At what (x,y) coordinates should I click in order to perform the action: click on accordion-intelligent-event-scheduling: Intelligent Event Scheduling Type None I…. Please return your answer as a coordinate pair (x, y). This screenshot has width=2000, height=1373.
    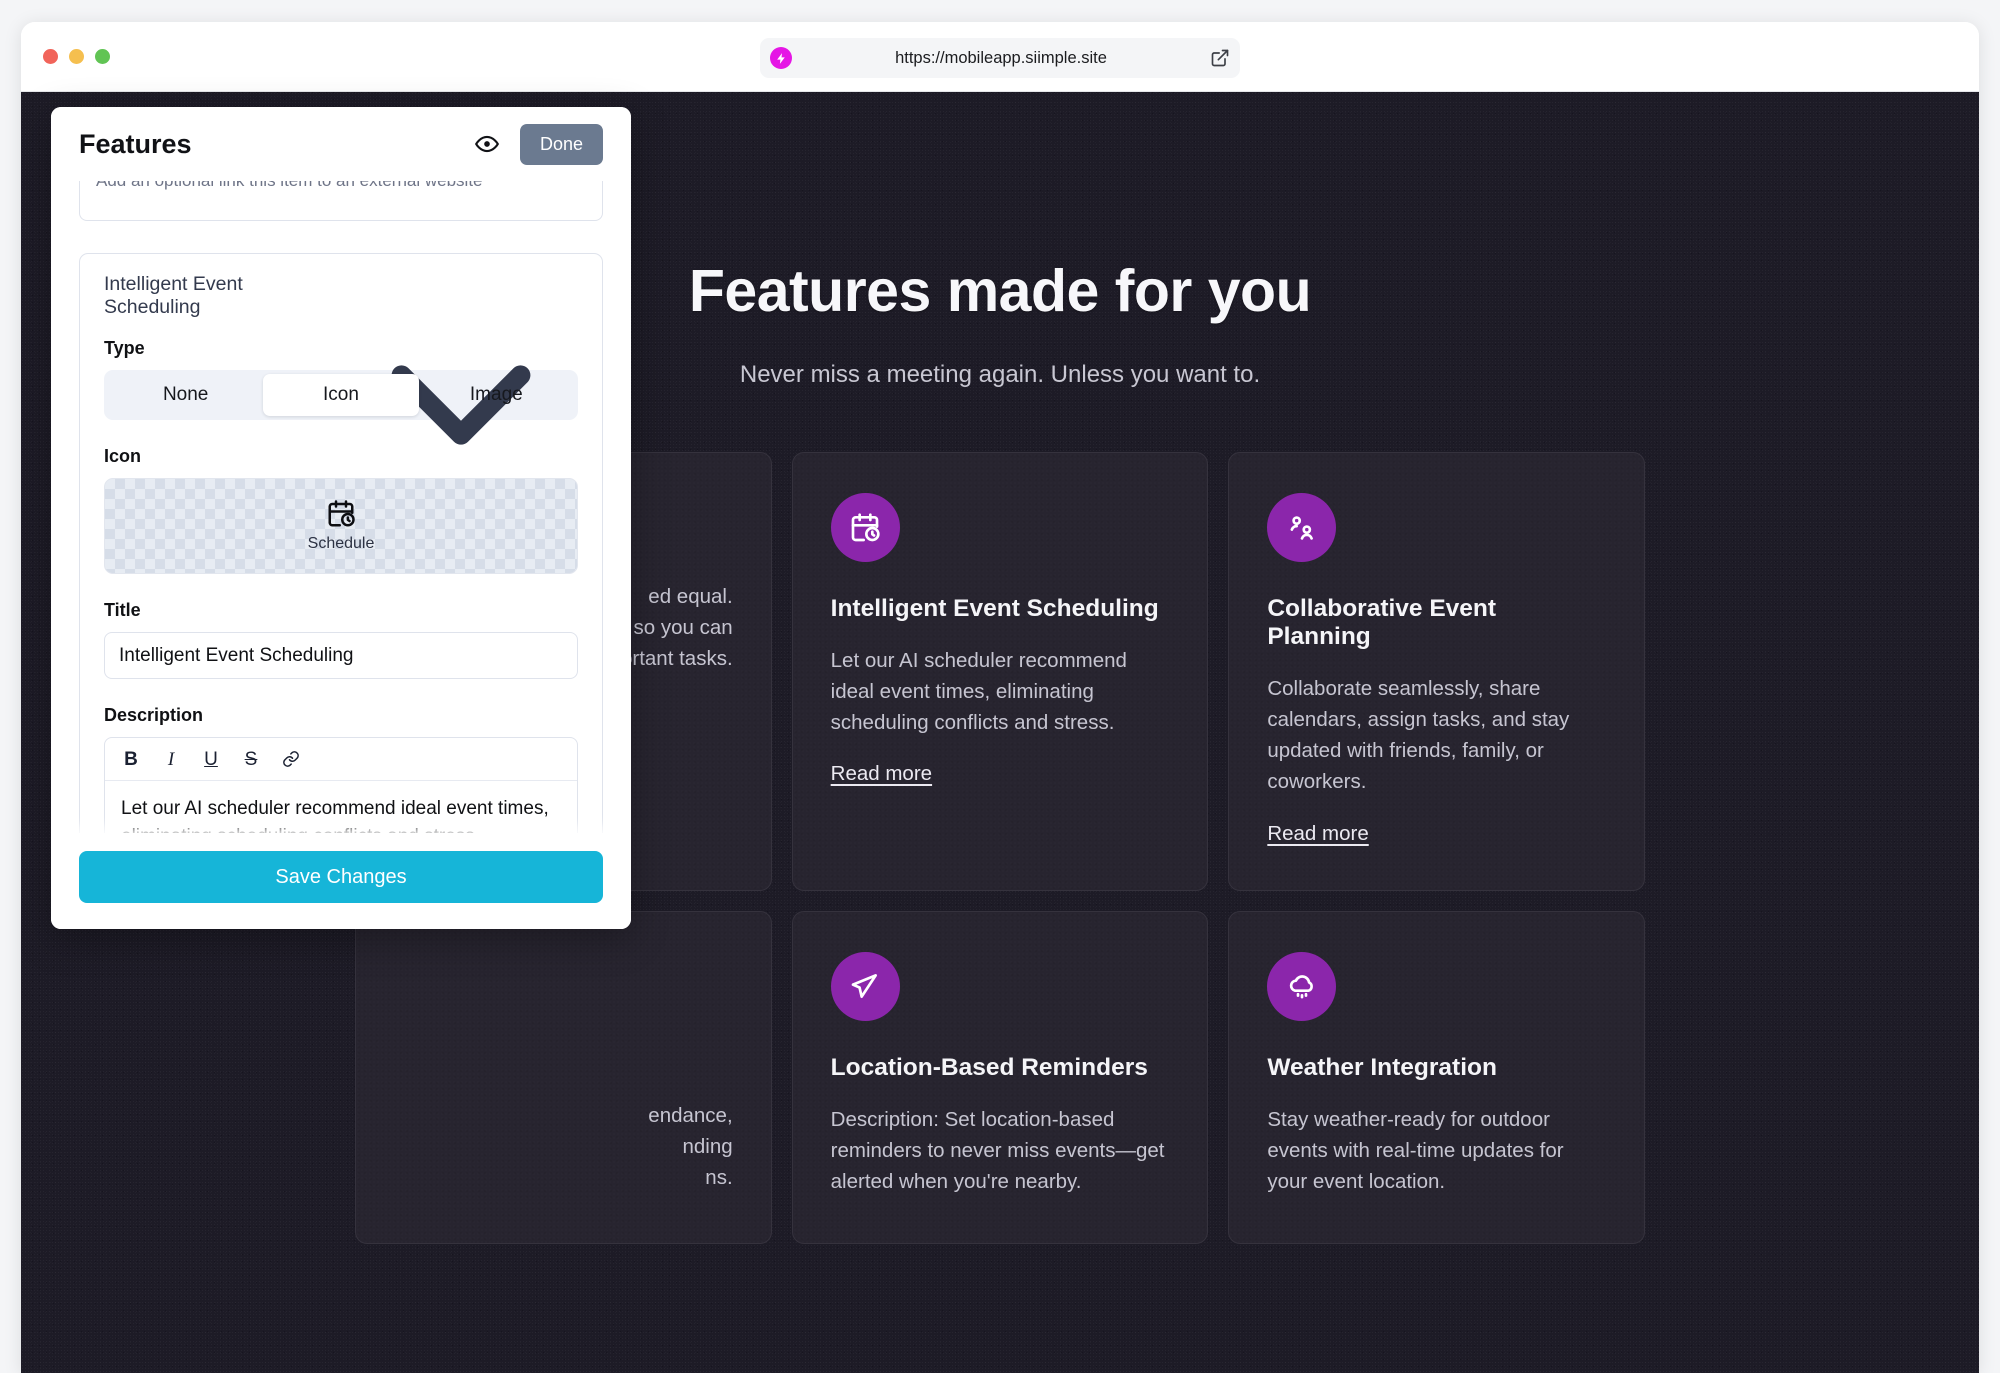
    Looking at the image, I should click on (341, 543).